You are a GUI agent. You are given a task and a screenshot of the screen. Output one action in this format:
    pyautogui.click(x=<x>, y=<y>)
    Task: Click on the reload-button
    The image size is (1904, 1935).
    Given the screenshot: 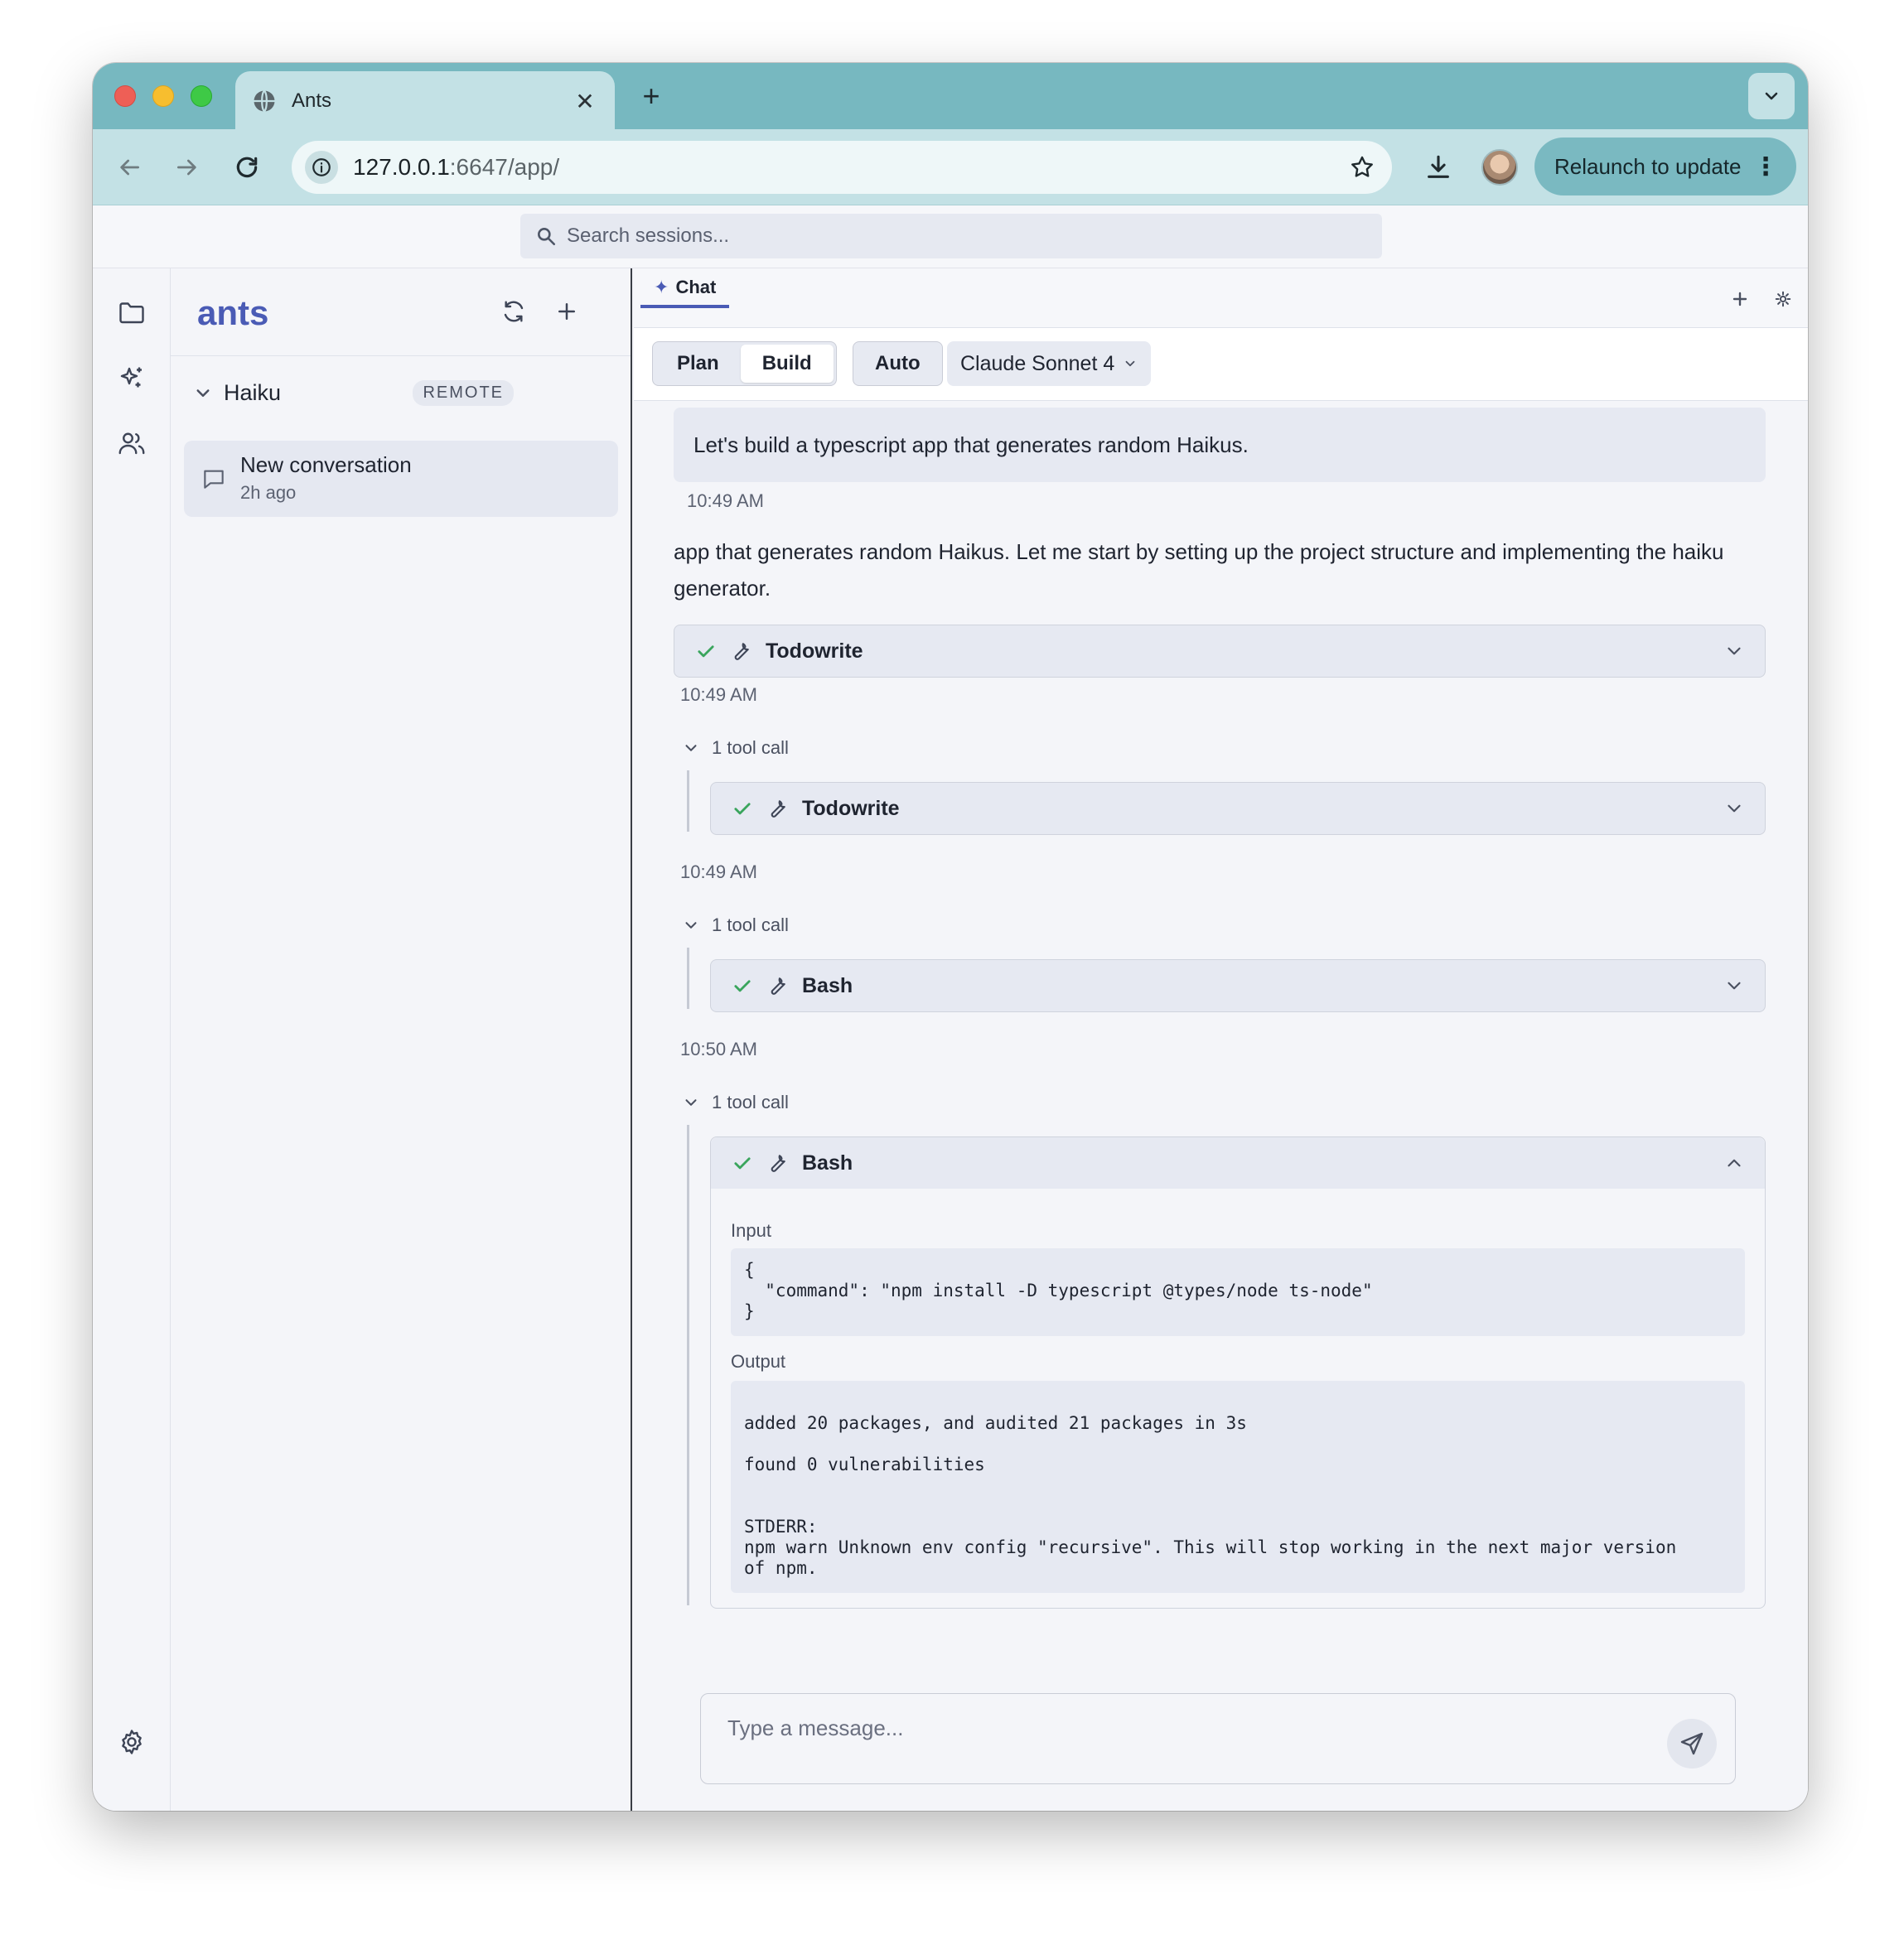 What is the action you would take?
    pyautogui.click(x=247, y=167)
    